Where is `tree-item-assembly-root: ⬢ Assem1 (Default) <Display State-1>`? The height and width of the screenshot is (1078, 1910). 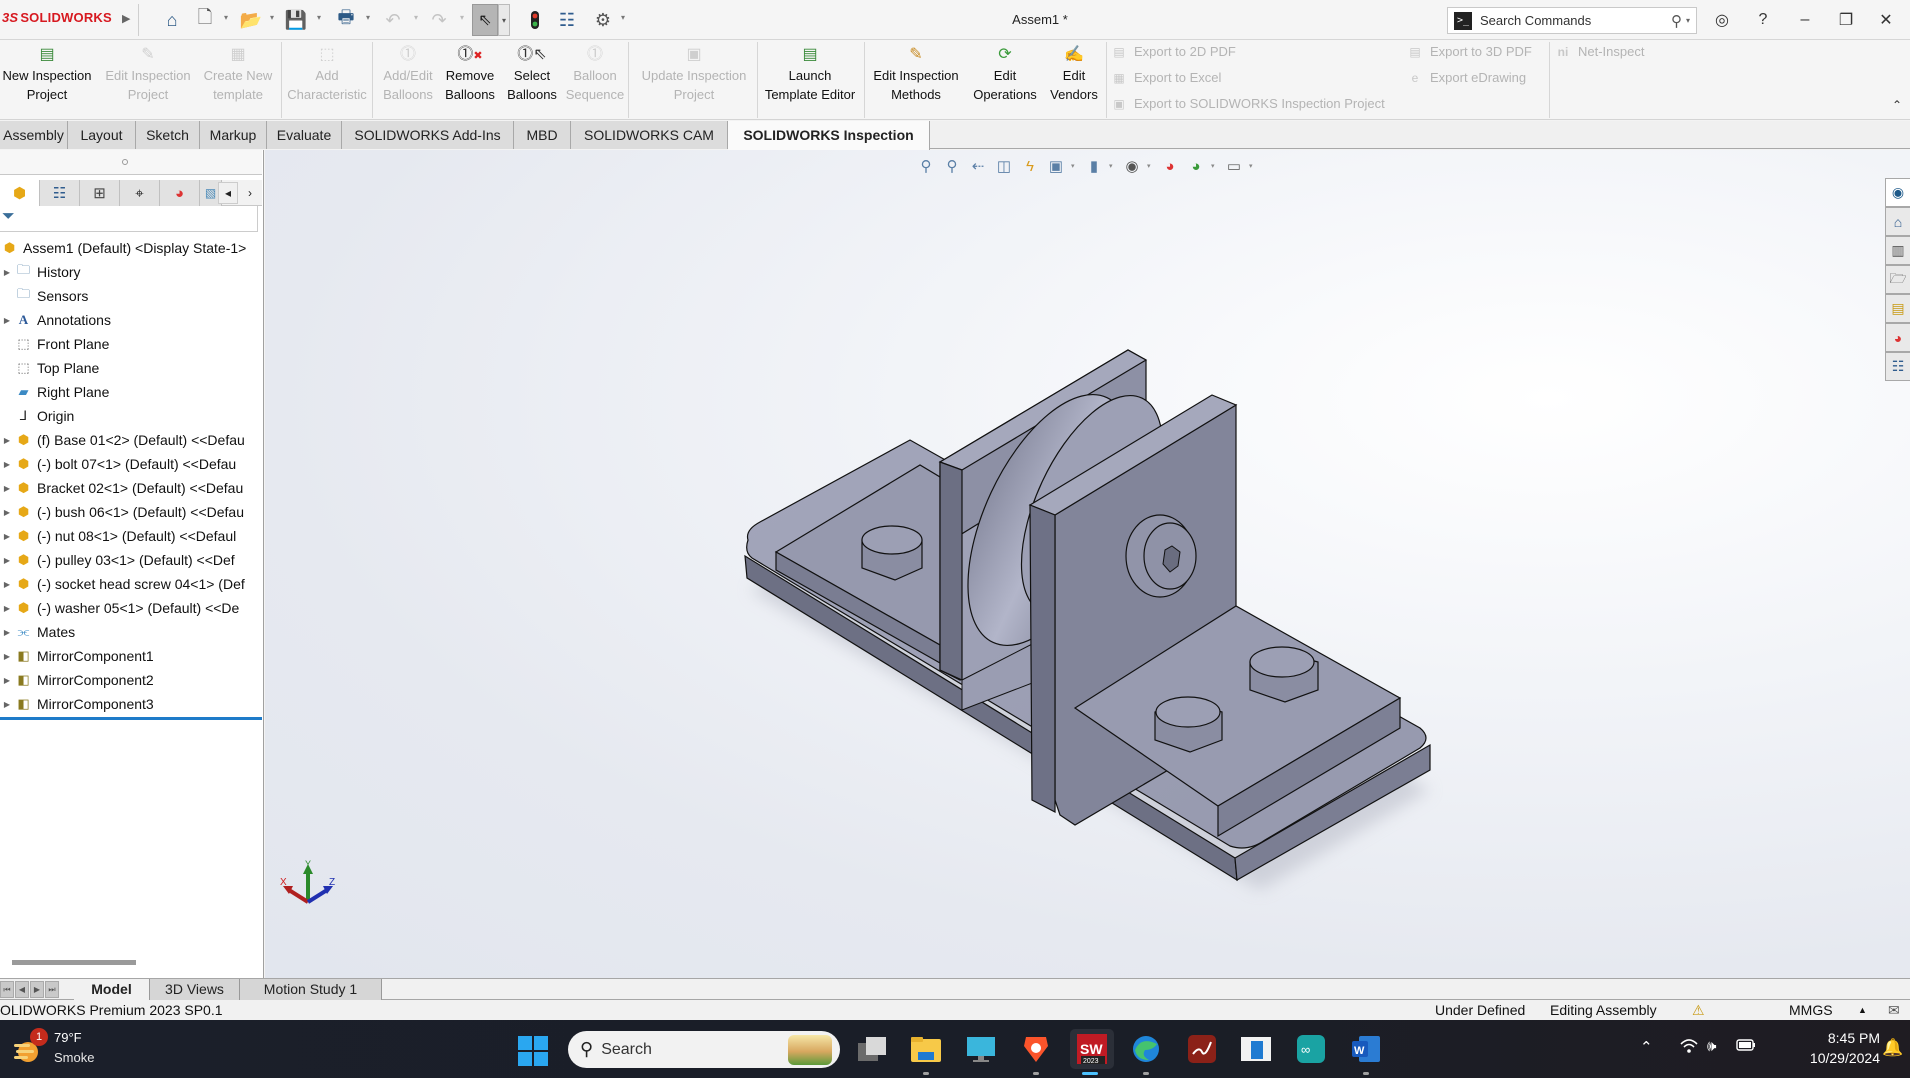
tree-item-assembly-root: ⬢ Assem1 (Default) <Display State-1> is located at coordinates (131, 248).